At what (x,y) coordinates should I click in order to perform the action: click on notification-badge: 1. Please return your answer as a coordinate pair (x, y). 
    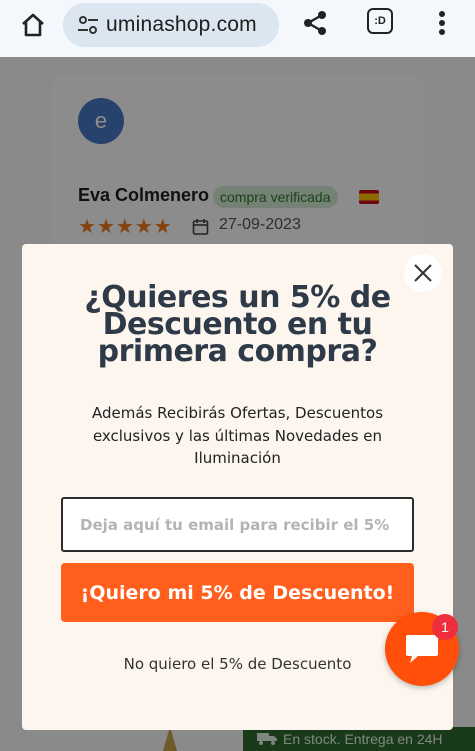
    Looking at the image, I should click on (445, 627).